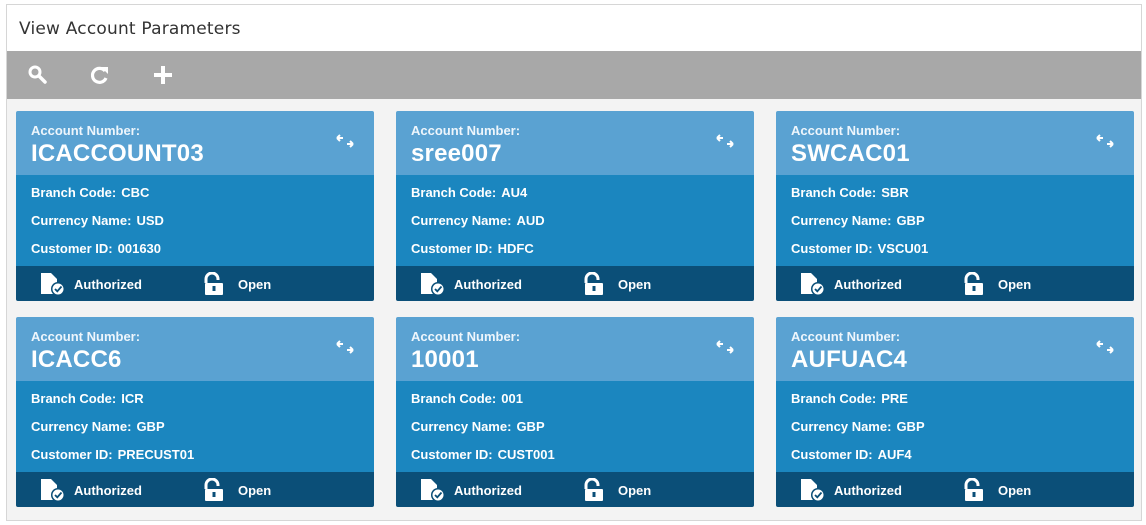 The image size is (1146, 525). Describe the element at coordinates (526, 454) in the screenshot. I see `customer-id-value: CUST001` at that location.